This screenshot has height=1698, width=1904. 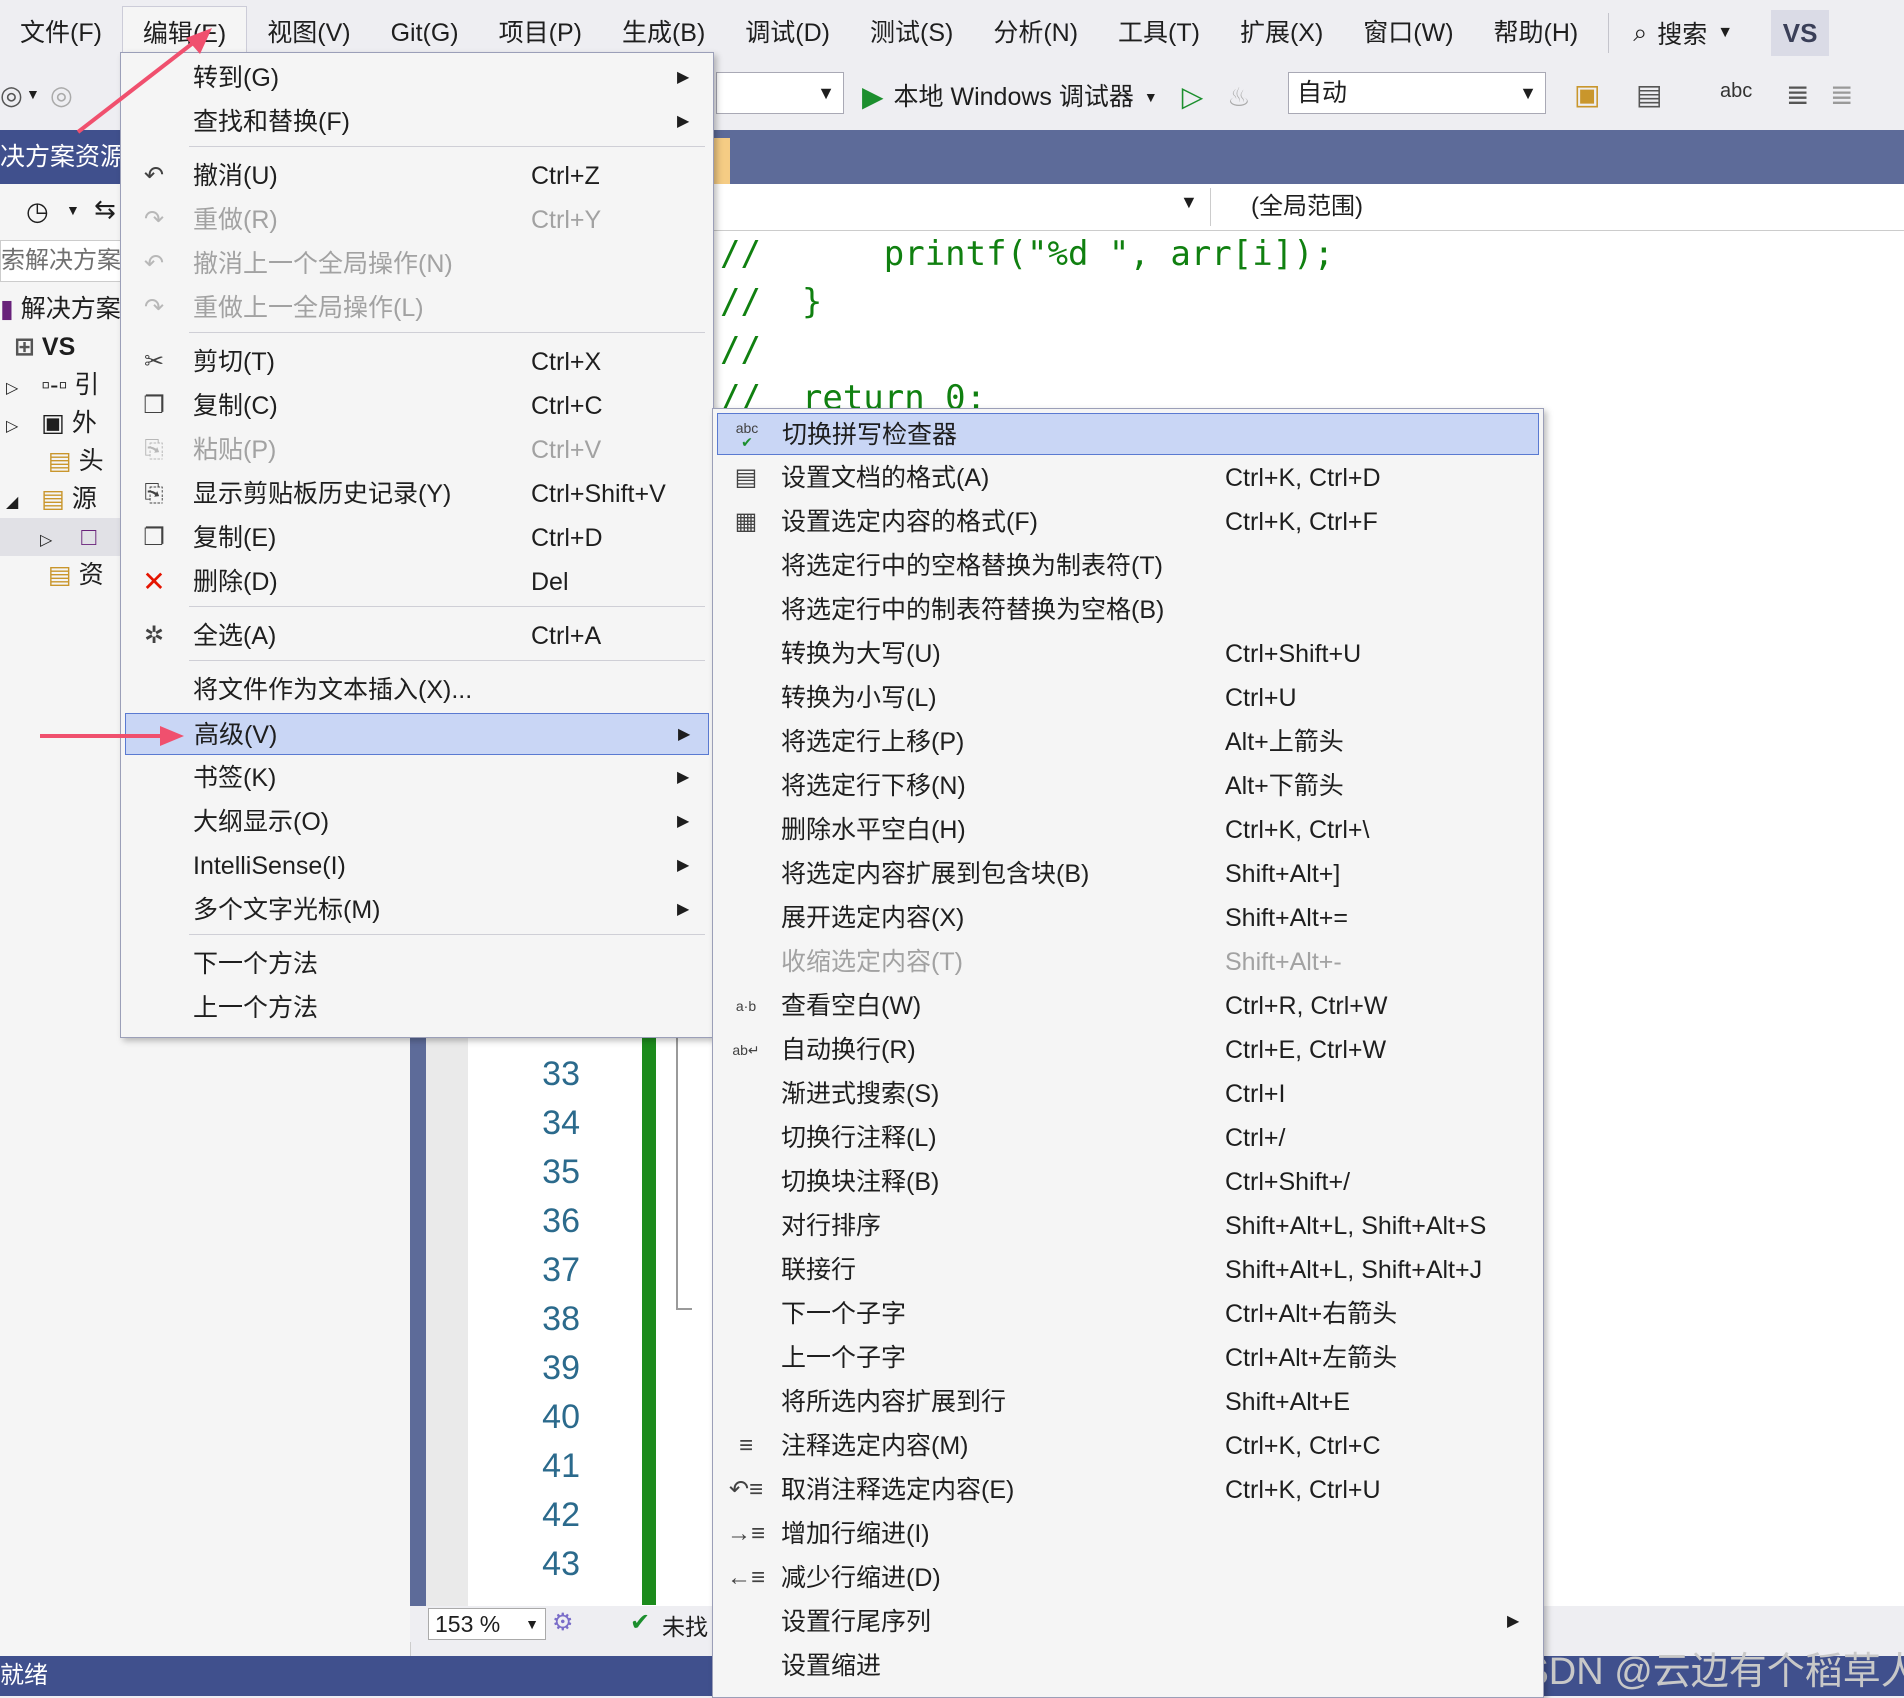 I want to click on advanced-menu-item: 联接行 Shift+Alt+L, Shift+Alt+J, so click(x=1128, y=1270).